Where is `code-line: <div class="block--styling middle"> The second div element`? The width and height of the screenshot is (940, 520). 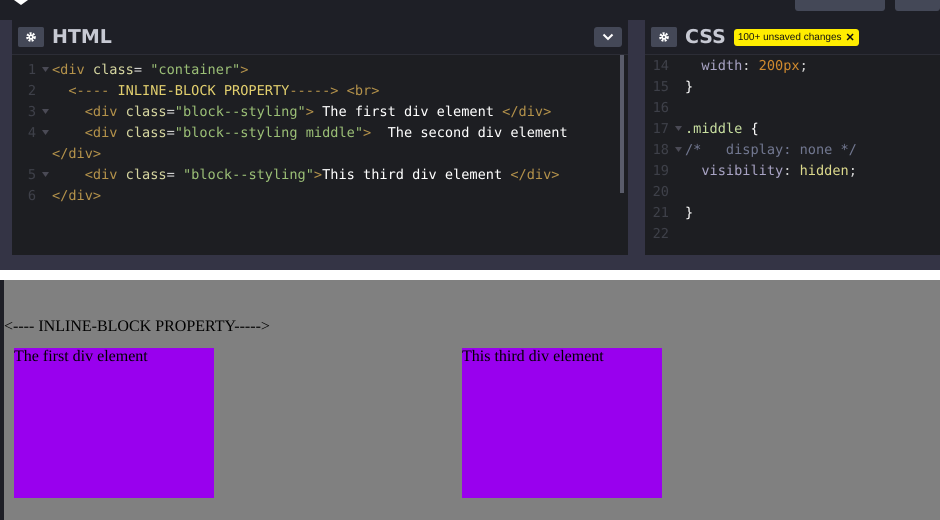
code-line: <div class="block--styling middle"> The second div element is located at coordinates (326, 132).